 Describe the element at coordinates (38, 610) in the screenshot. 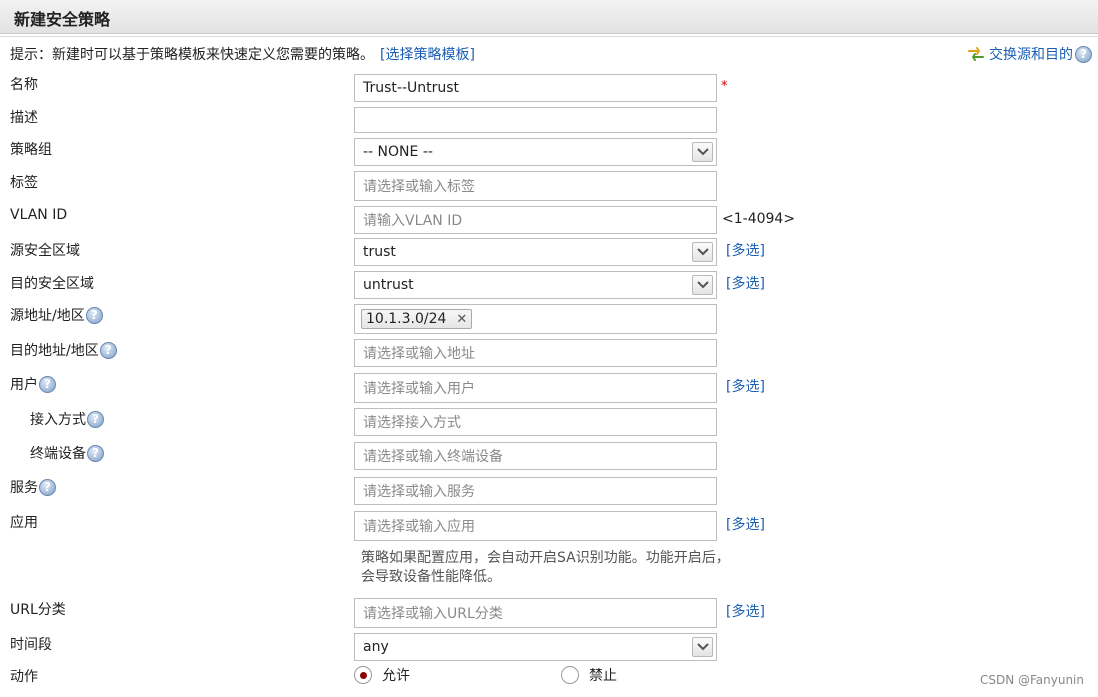

I see `url-category-label: URL分类` at that location.